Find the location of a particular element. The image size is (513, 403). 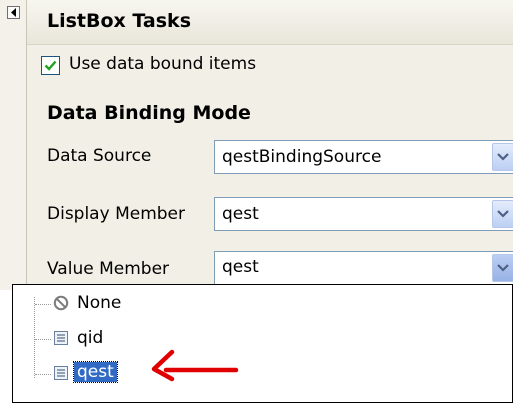

display-member-combo: qest is located at coordinates (363, 214).